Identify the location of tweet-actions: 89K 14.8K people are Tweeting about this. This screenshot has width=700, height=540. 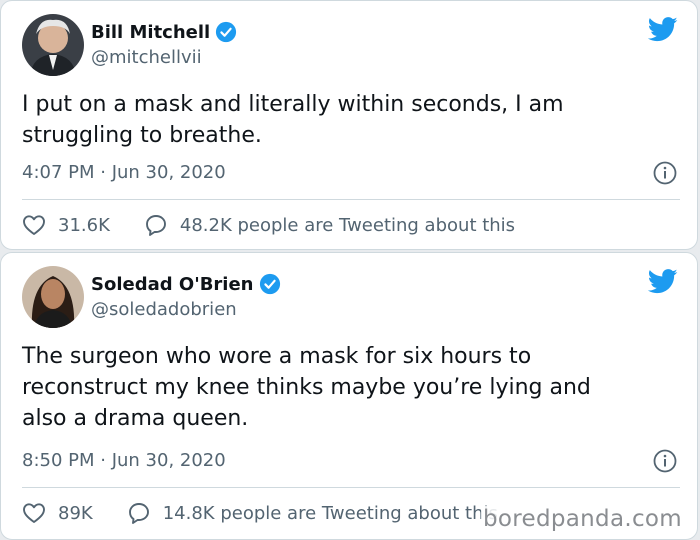
(260, 513).